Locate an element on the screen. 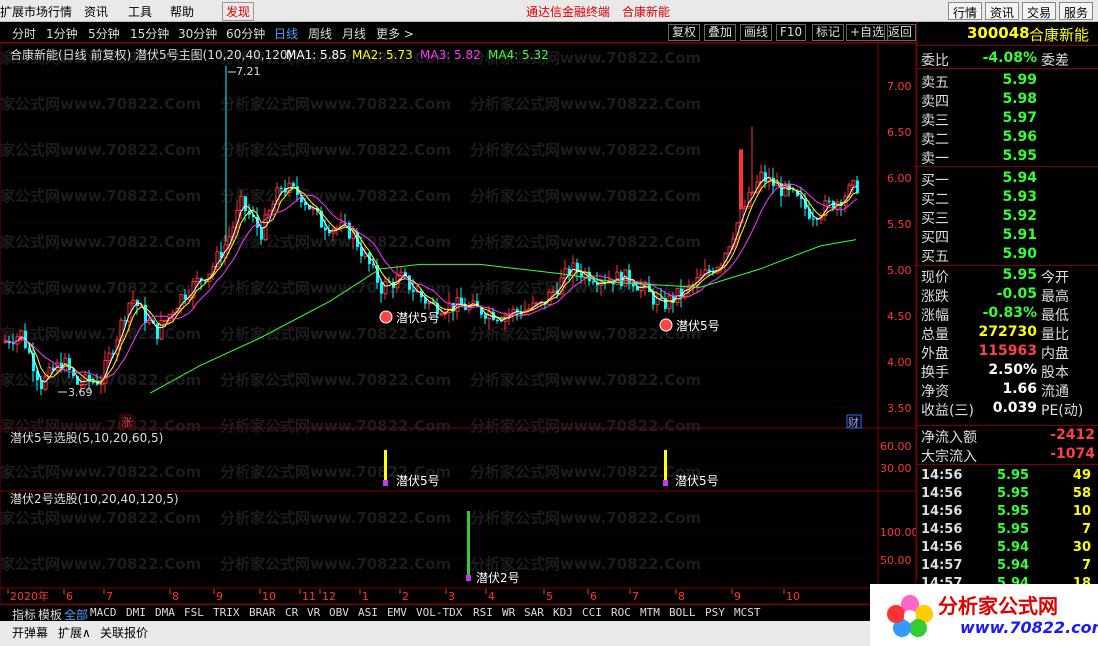 This screenshot has width=1098, height=646. trade-button: 交易 is located at coordinates (1039, 11).